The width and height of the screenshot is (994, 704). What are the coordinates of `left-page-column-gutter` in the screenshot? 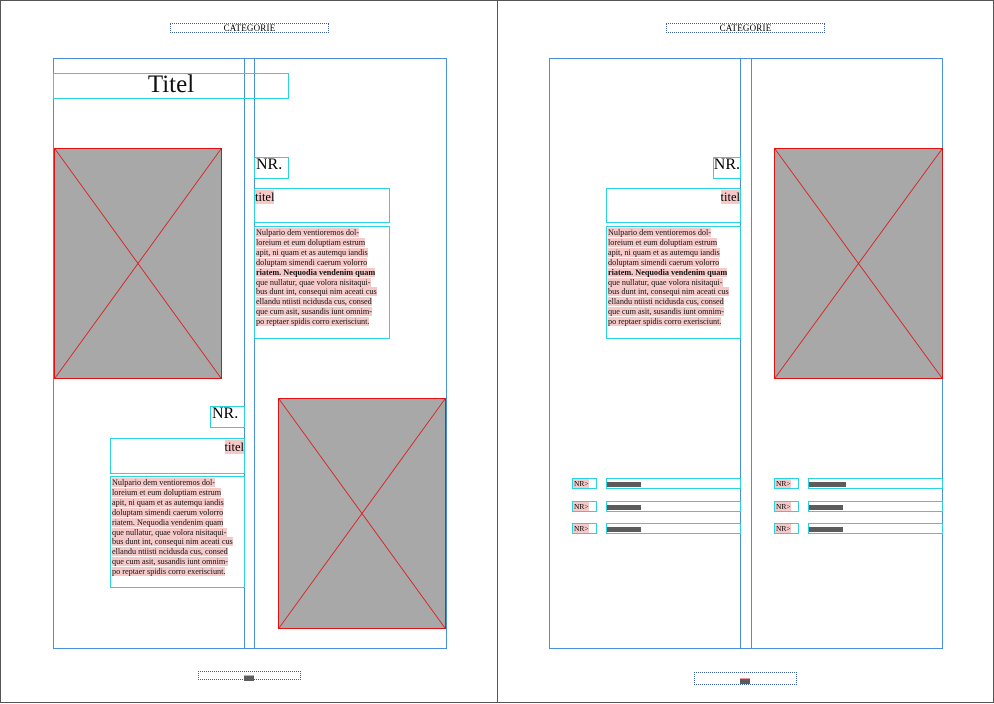 It's located at (249, 353).